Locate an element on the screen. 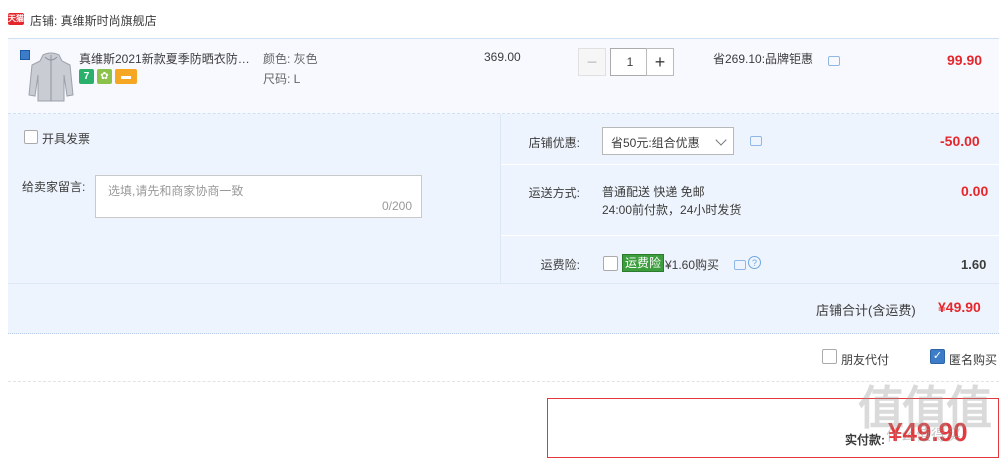  item-total-price: 99.90 is located at coordinates (965, 60).